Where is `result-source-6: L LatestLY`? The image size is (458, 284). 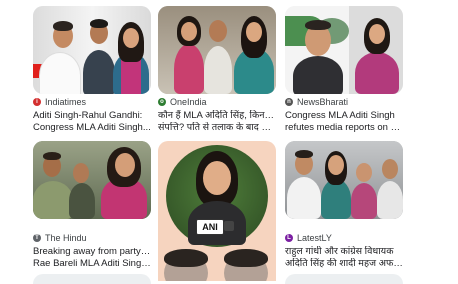 result-source-6: L LatestLY is located at coordinates (308, 238).